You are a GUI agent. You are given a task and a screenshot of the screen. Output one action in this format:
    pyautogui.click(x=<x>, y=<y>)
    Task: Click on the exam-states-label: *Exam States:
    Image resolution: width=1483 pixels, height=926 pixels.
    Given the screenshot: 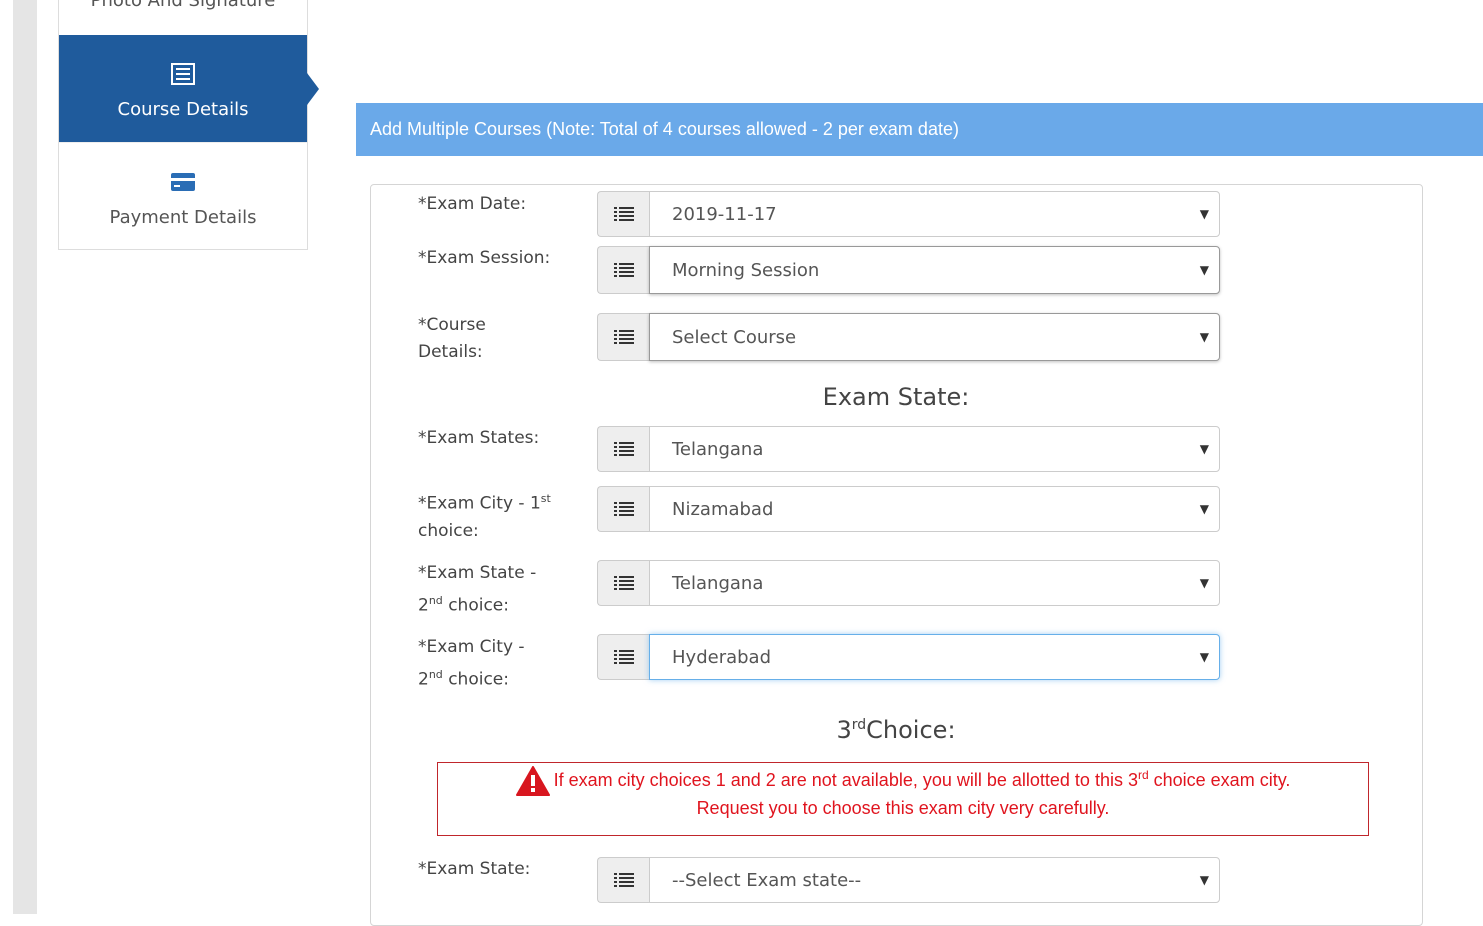 What is the action you would take?
    pyautogui.click(x=479, y=438)
    